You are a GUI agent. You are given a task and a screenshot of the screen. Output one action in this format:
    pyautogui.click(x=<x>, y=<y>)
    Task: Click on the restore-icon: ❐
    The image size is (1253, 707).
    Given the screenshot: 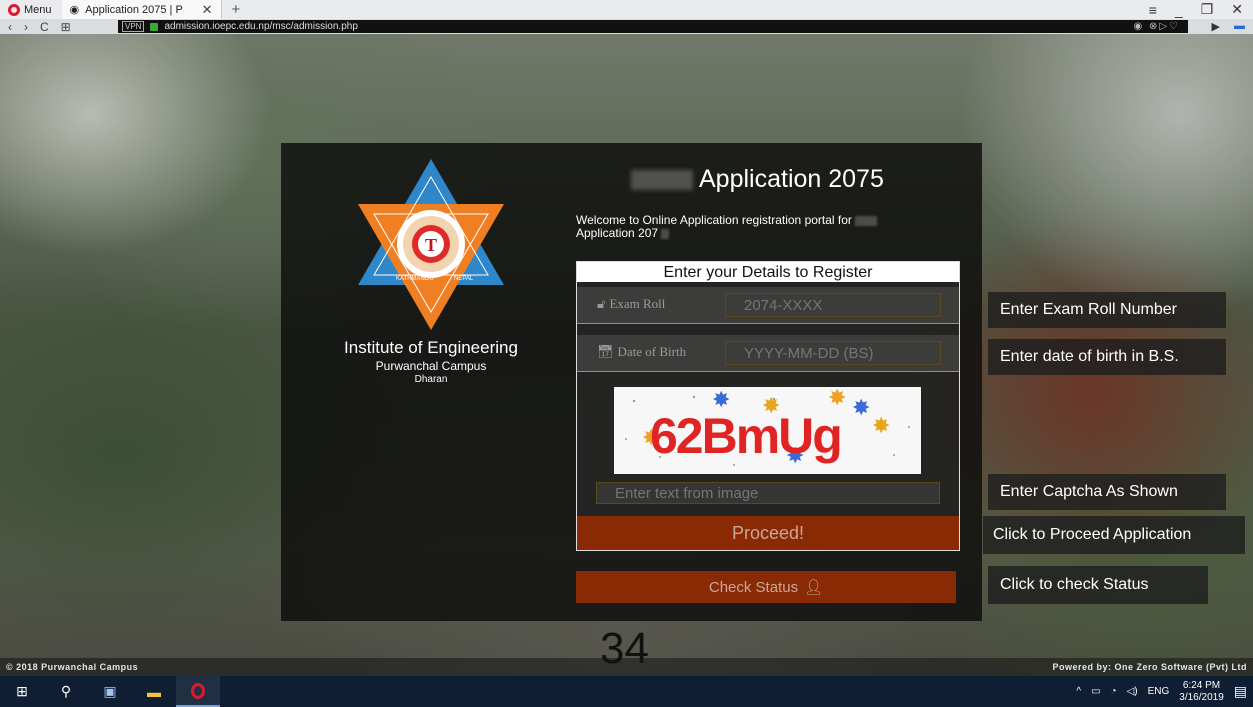 What is the action you would take?
    pyautogui.click(x=1207, y=9)
    